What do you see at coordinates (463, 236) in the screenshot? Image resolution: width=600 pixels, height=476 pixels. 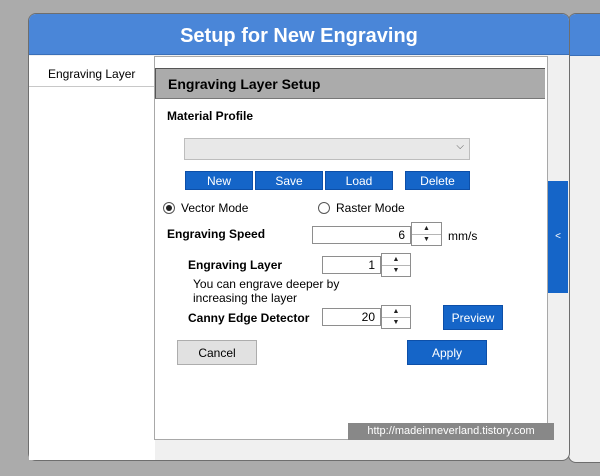 I see `speed-unit-label: mm/s` at bounding box center [463, 236].